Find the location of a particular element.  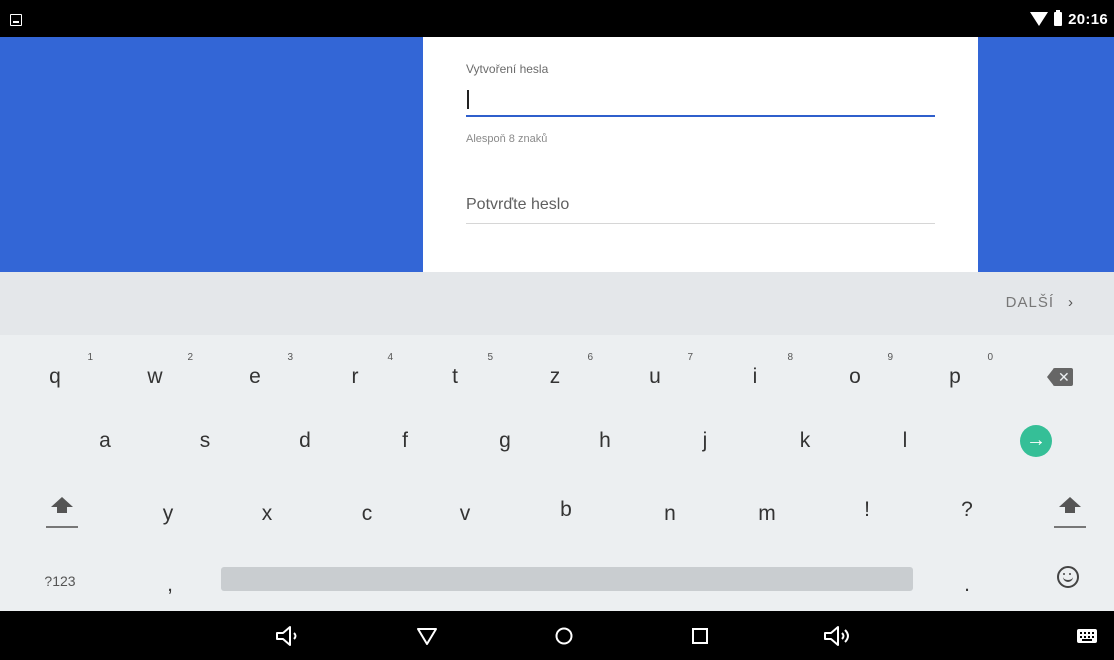

key-label: z is located at coordinates (555, 376).